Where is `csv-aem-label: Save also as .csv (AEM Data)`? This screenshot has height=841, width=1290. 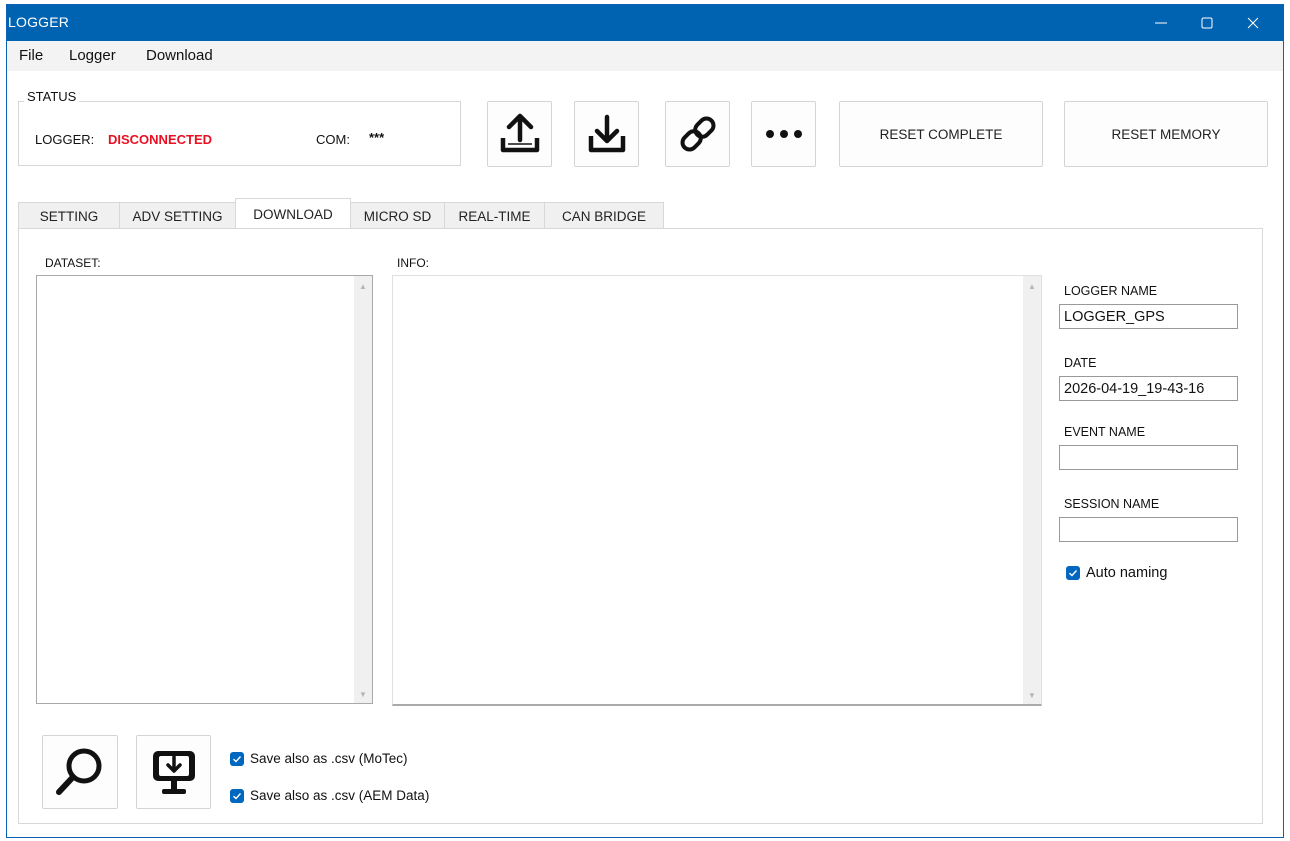
csv-aem-label: Save also as .csv (AEM Data) is located at coordinates (340, 795).